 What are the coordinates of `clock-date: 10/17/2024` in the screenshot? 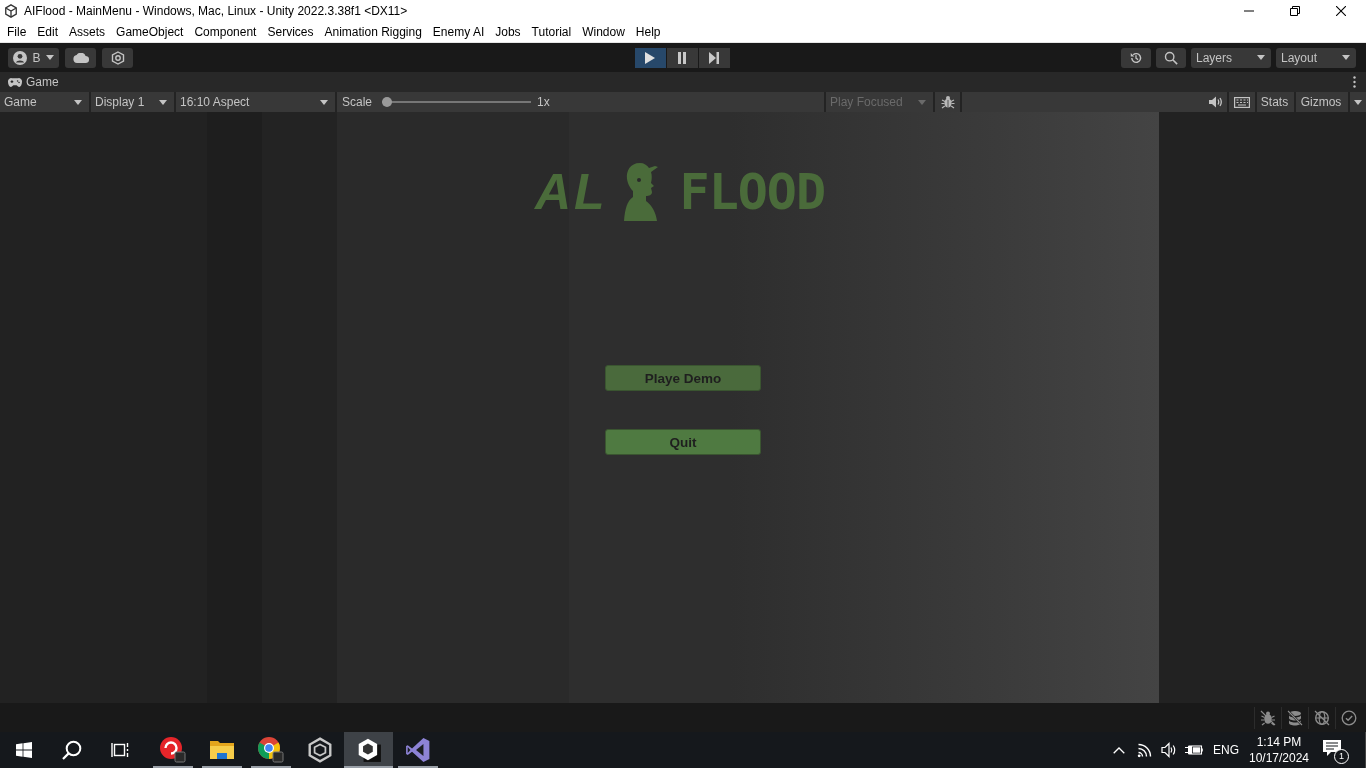 It's located at (1279, 758).